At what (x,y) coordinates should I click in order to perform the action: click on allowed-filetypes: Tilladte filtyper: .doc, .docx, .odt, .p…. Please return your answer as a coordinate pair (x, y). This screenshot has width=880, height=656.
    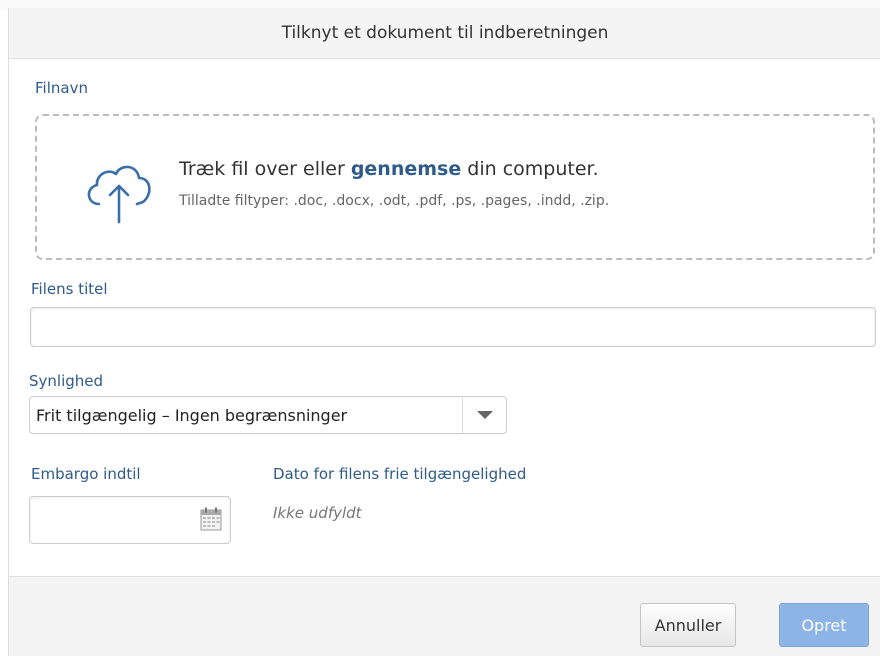
    Looking at the image, I should click on (394, 201).